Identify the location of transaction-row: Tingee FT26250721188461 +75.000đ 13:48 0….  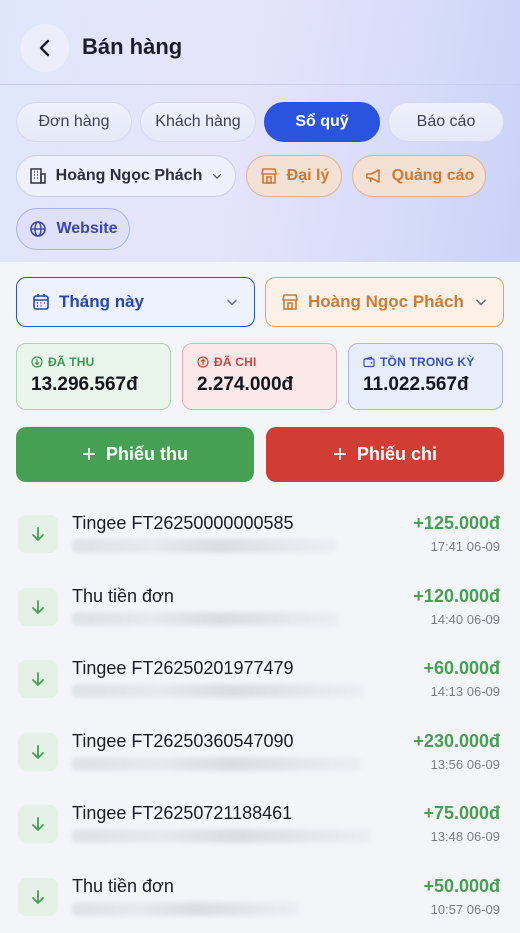
(260, 823).